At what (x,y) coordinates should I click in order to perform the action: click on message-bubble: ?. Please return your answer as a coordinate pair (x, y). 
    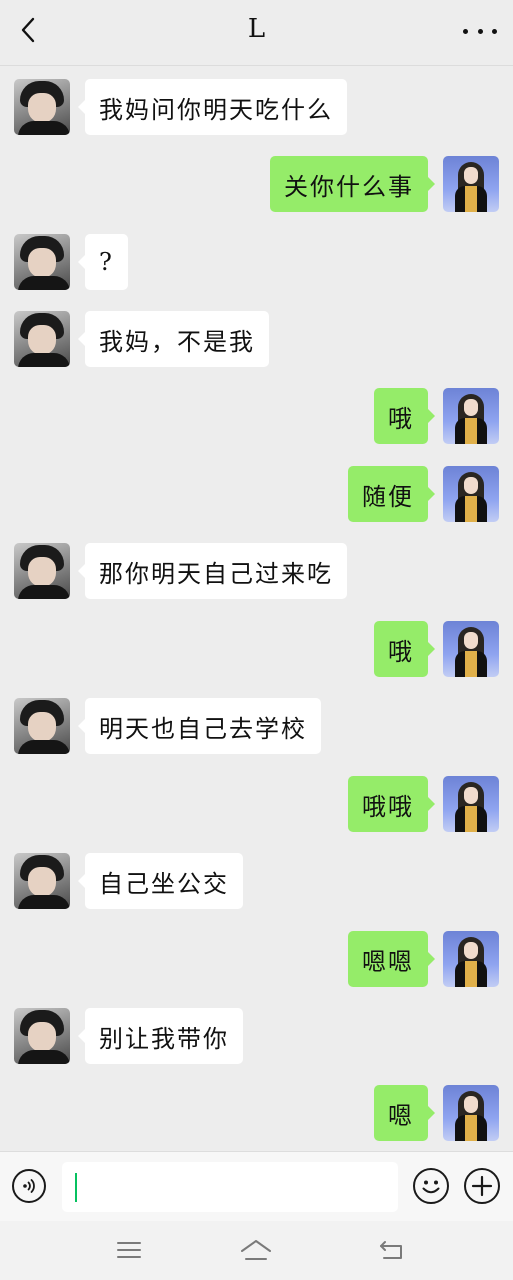
    Looking at the image, I should click on (103, 262).